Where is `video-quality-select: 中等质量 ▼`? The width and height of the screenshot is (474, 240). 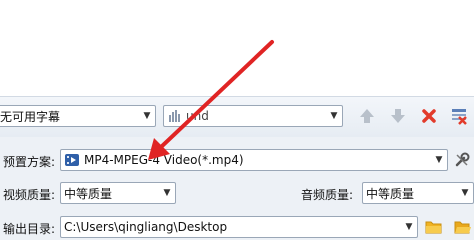
video-quality-select: 中等质量 ▼ is located at coordinates (118, 193).